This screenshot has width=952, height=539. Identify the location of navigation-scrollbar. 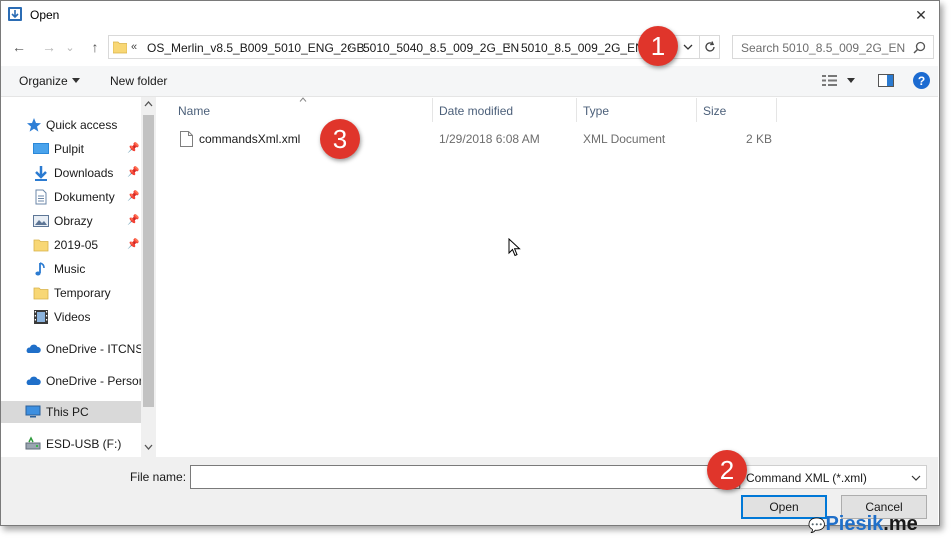
(148, 277).